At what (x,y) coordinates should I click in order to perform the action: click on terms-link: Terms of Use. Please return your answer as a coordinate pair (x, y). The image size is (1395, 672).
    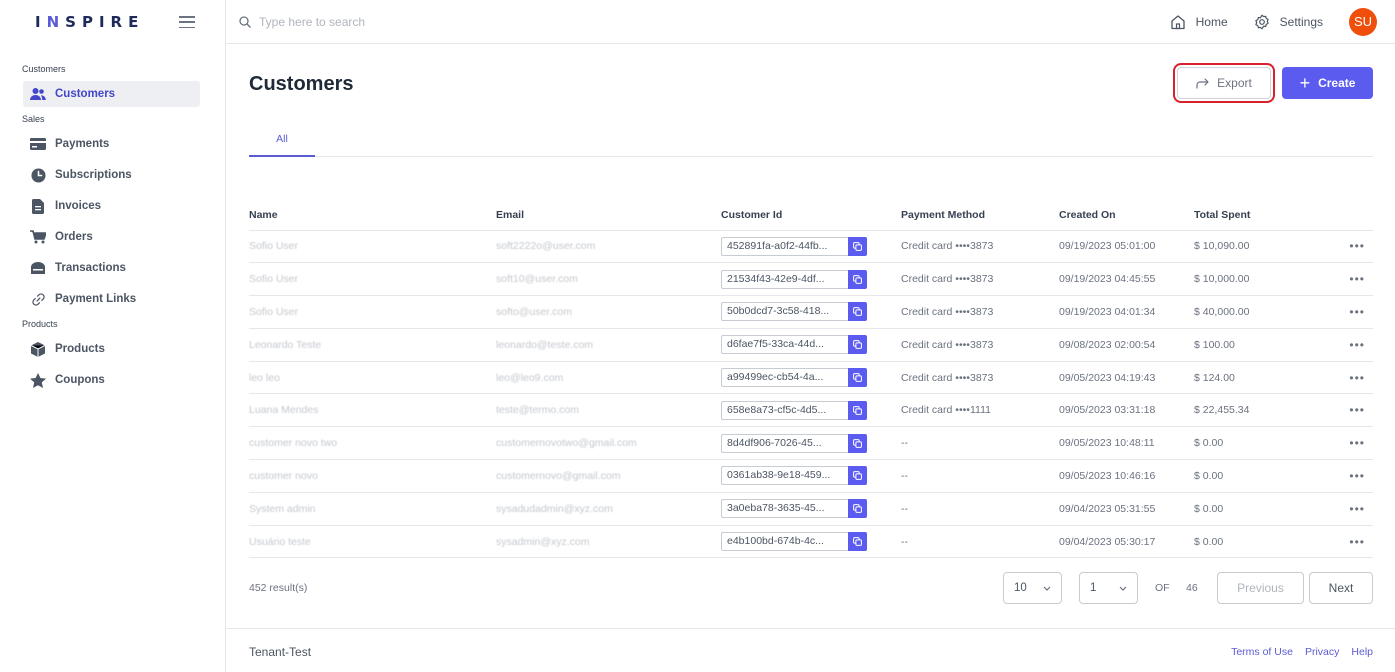
    Looking at the image, I should click on (1262, 652).